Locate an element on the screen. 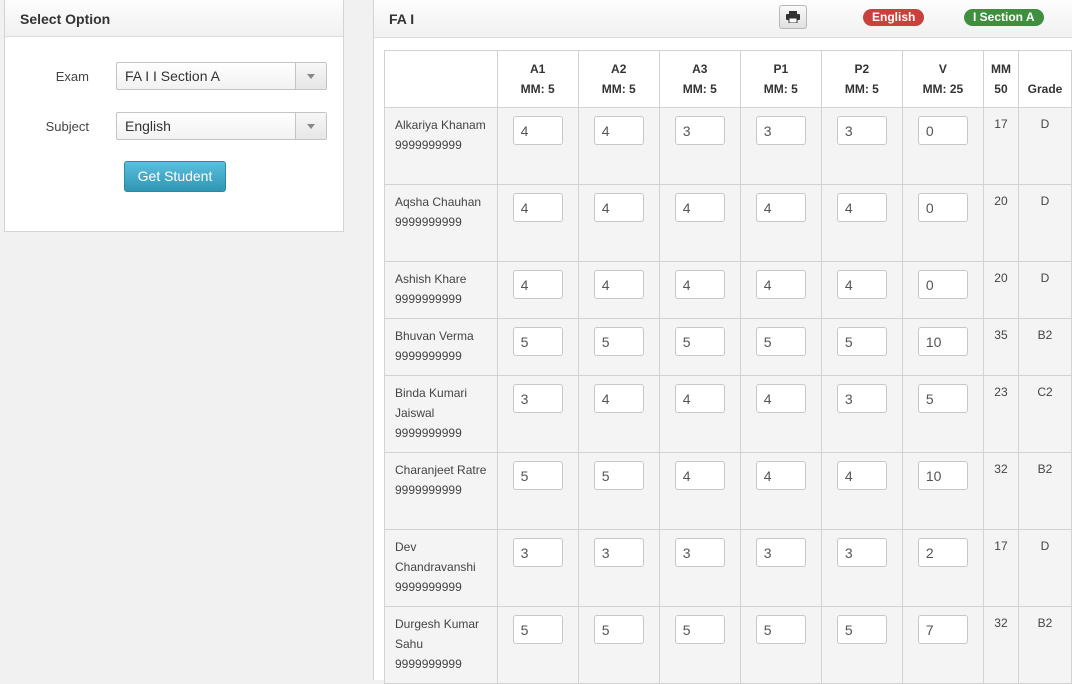  get-student-button: Get Student is located at coordinates (175, 176).